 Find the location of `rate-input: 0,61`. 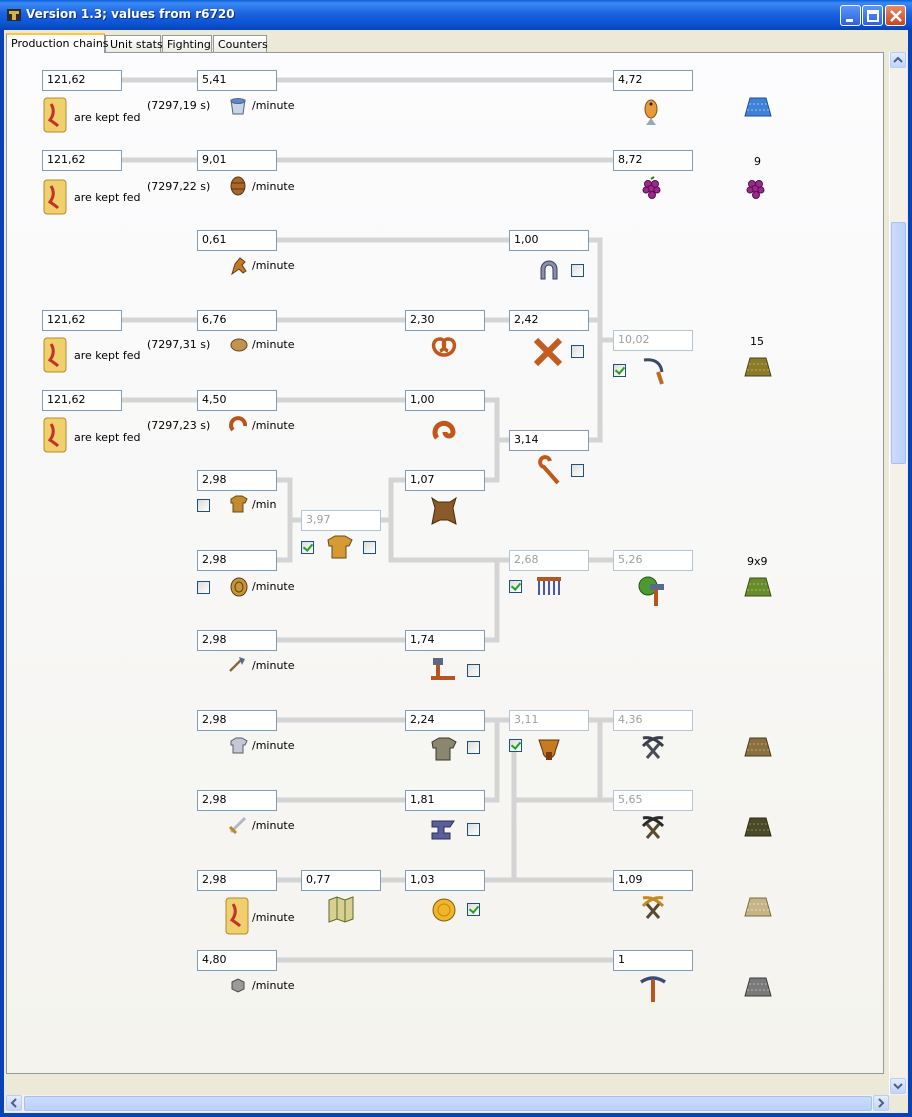

rate-input: 0,61 is located at coordinates (237, 240).